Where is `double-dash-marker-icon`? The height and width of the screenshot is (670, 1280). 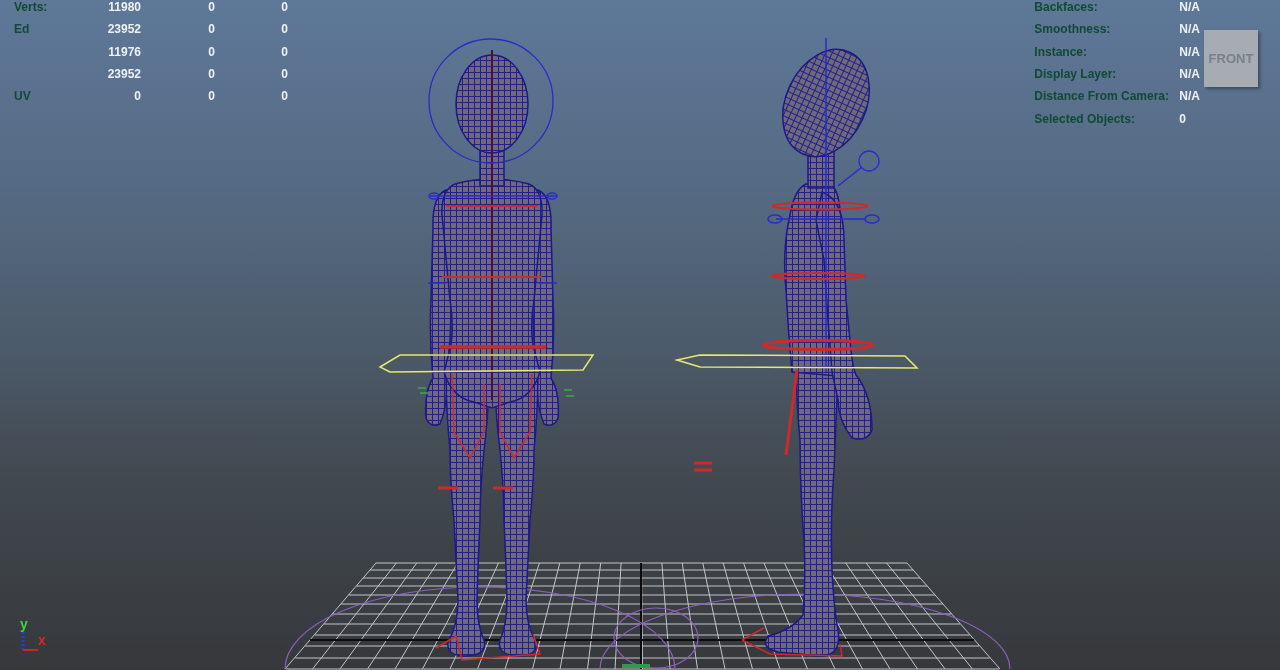 double-dash-marker-icon is located at coordinates (703, 466).